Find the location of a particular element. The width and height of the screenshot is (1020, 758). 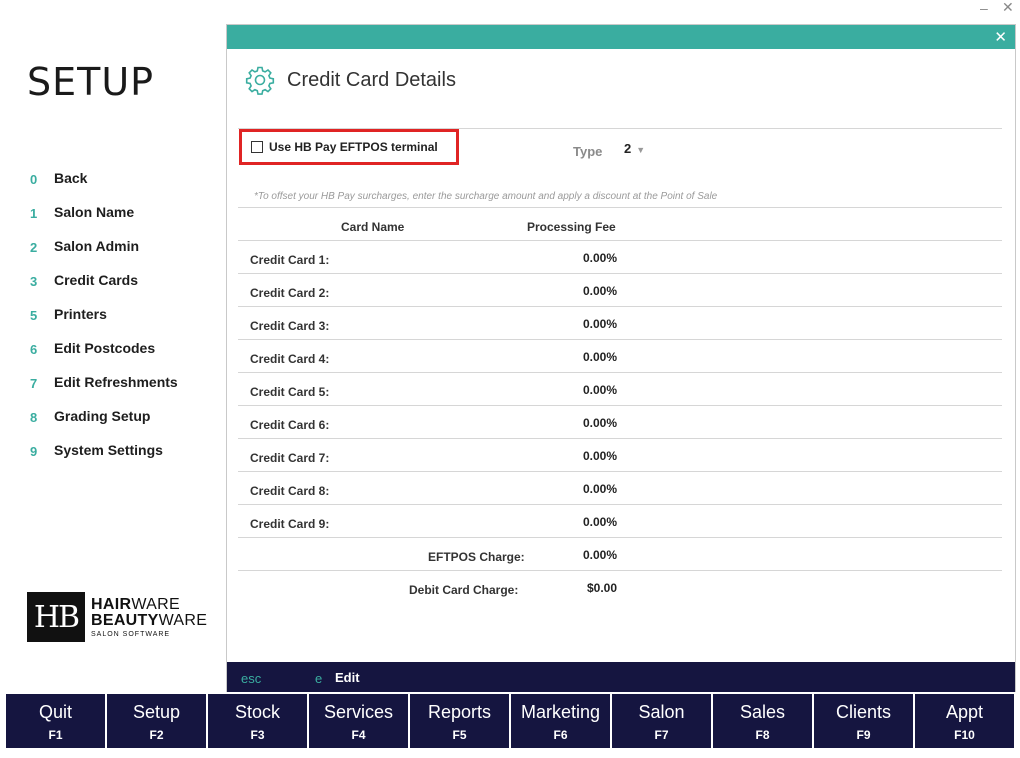

eftpos-checkbox is located at coordinates (257, 147).